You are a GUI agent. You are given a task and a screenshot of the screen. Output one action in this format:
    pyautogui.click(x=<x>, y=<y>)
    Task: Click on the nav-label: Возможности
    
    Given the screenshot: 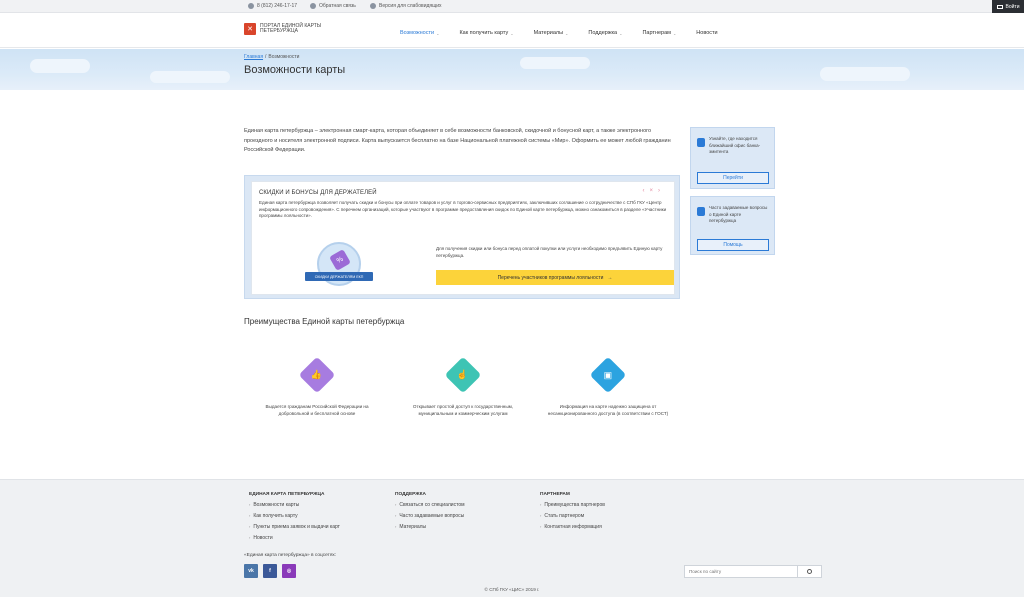 What is the action you would take?
    pyautogui.click(x=417, y=33)
    